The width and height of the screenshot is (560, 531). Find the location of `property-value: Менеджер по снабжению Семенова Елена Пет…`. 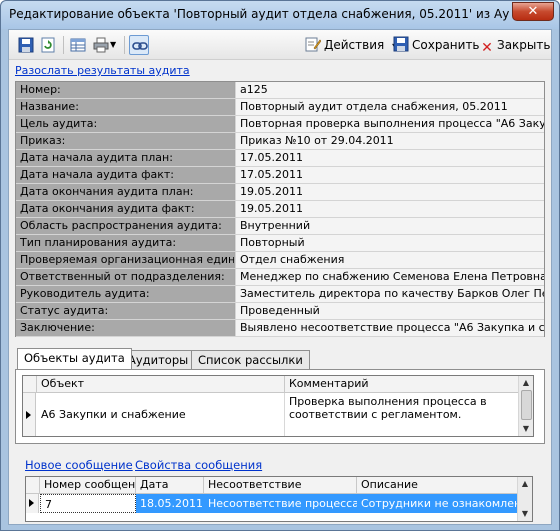

property-value: Менеджер по снабжению Семенова Елена Пет… is located at coordinates (389, 277).